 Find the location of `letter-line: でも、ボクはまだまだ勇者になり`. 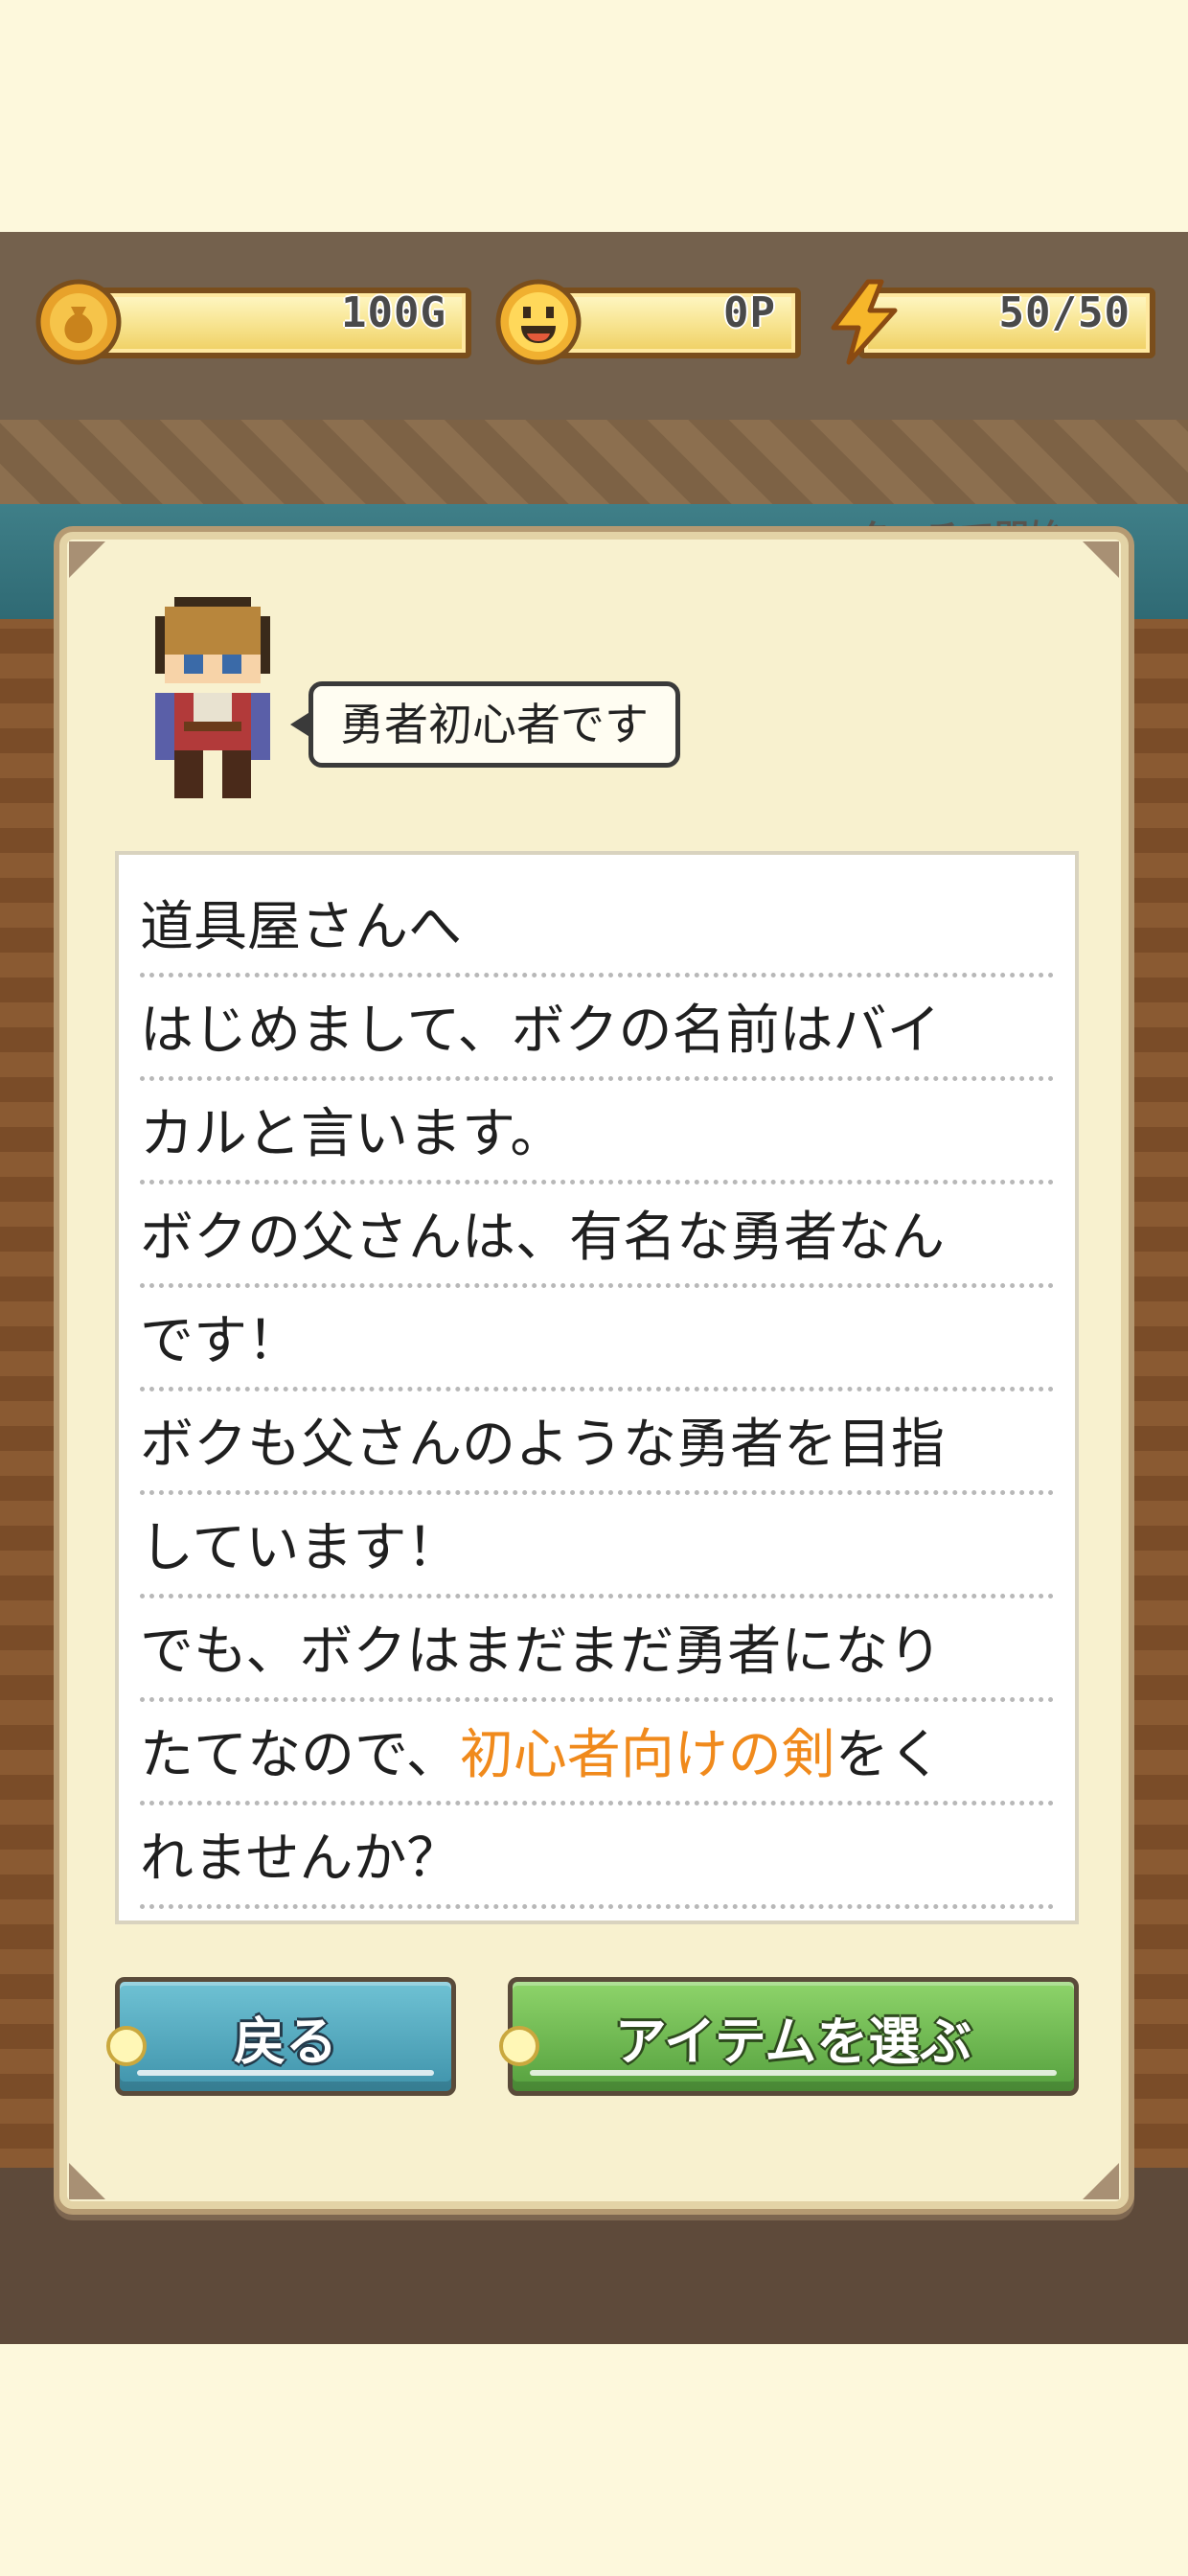

letter-line: でも、ボクはまだまだ勇者になり is located at coordinates (597, 1650).